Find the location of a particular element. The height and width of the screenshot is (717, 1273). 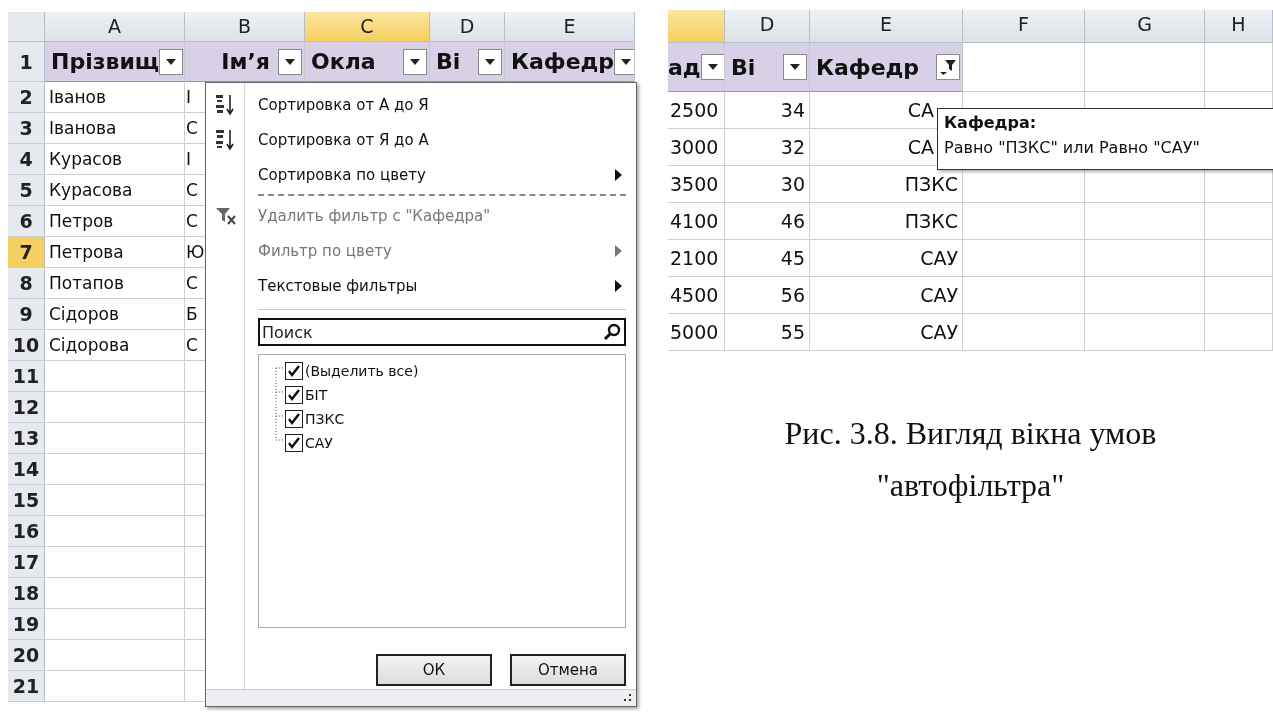

header-text: ад is located at coordinates (684, 67).